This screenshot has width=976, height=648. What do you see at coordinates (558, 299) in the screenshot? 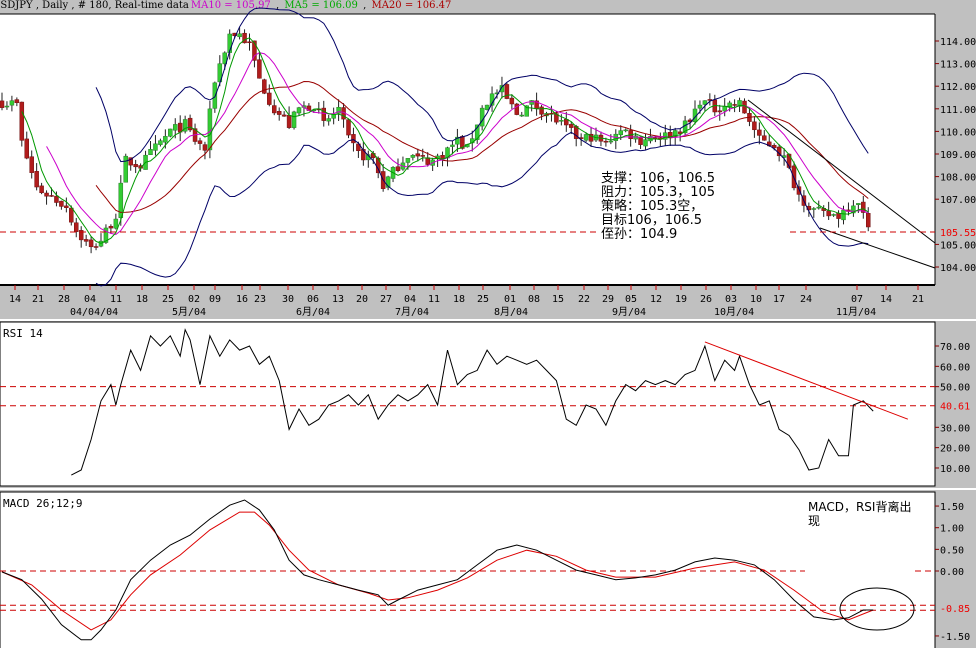
I see `date-label: 15` at bounding box center [558, 299].